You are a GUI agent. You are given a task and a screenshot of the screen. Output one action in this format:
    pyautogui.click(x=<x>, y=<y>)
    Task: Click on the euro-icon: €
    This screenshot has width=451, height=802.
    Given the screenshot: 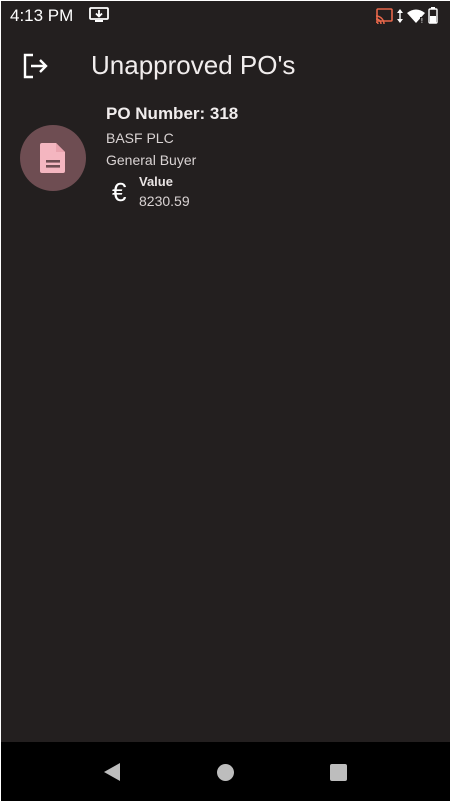 What is the action you would take?
    pyautogui.click(x=119, y=192)
    